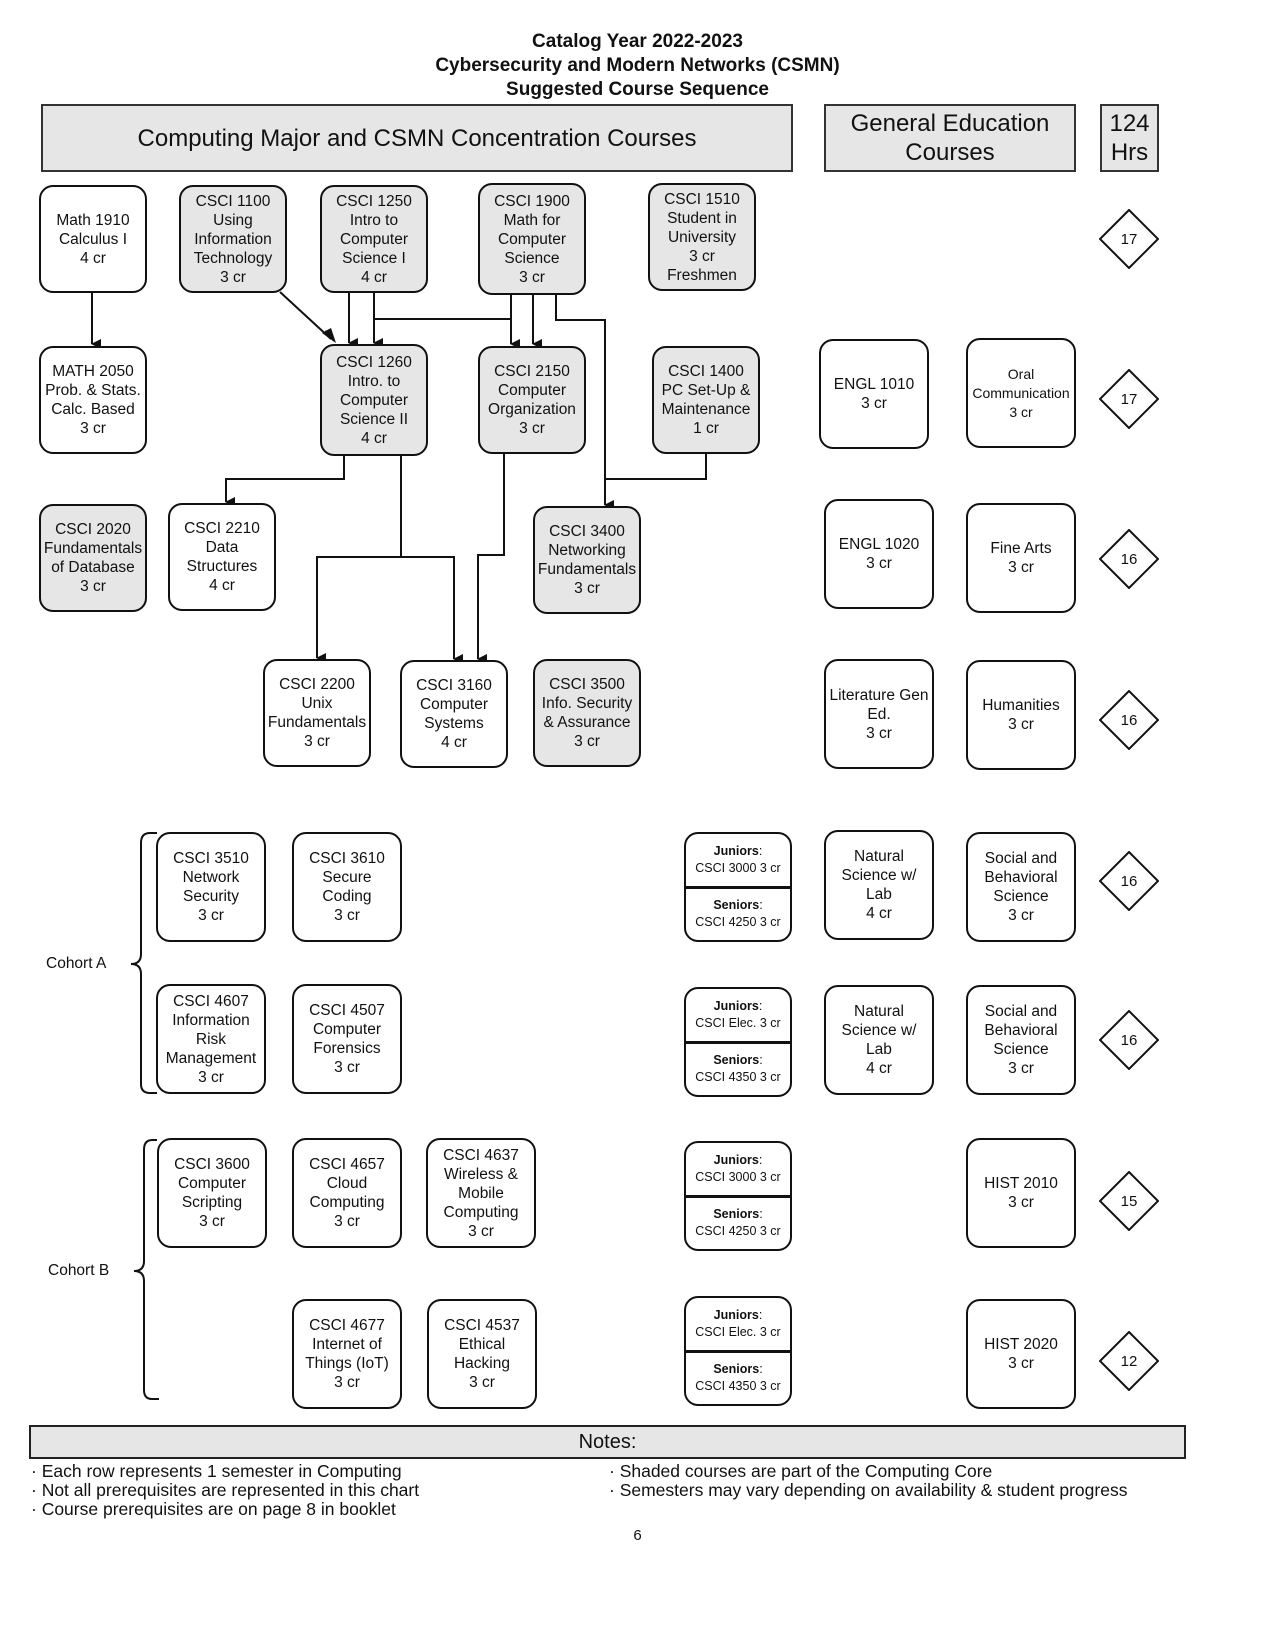 The width and height of the screenshot is (1275, 1650). I want to click on arrow-csci1260-to-csci3160, so click(432, 610).